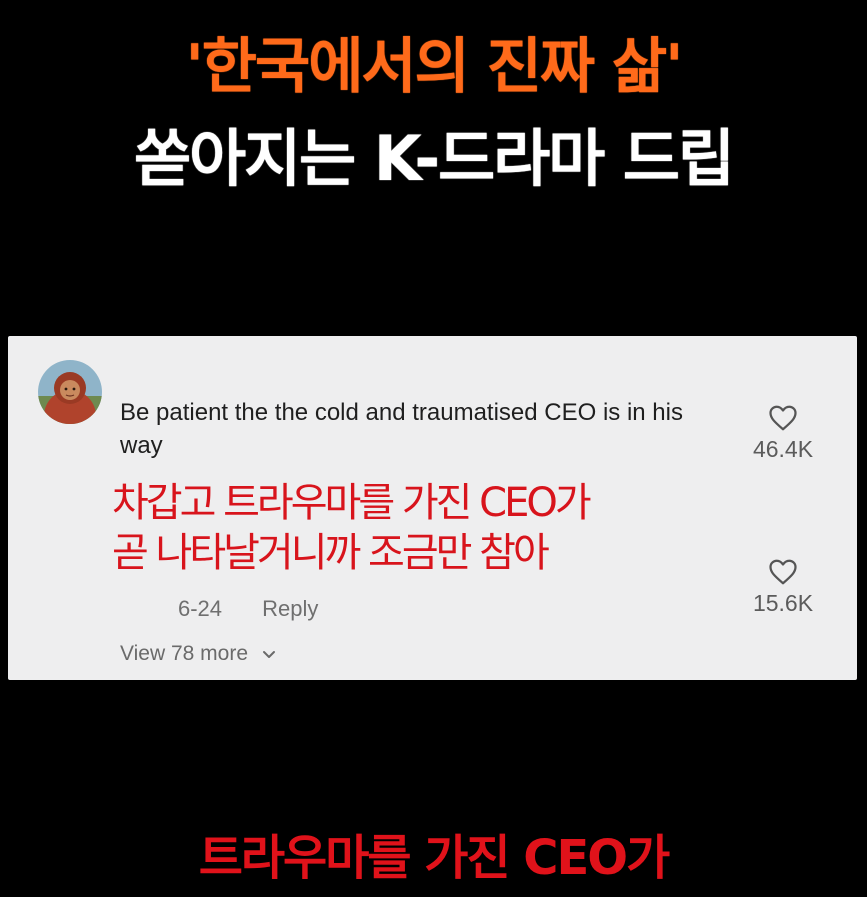 The width and height of the screenshot is (867, 897). What do you see at coordinates (70, 392) in the screenshot?
I see `user-avatar-icon` at bounding box center [70, 392].